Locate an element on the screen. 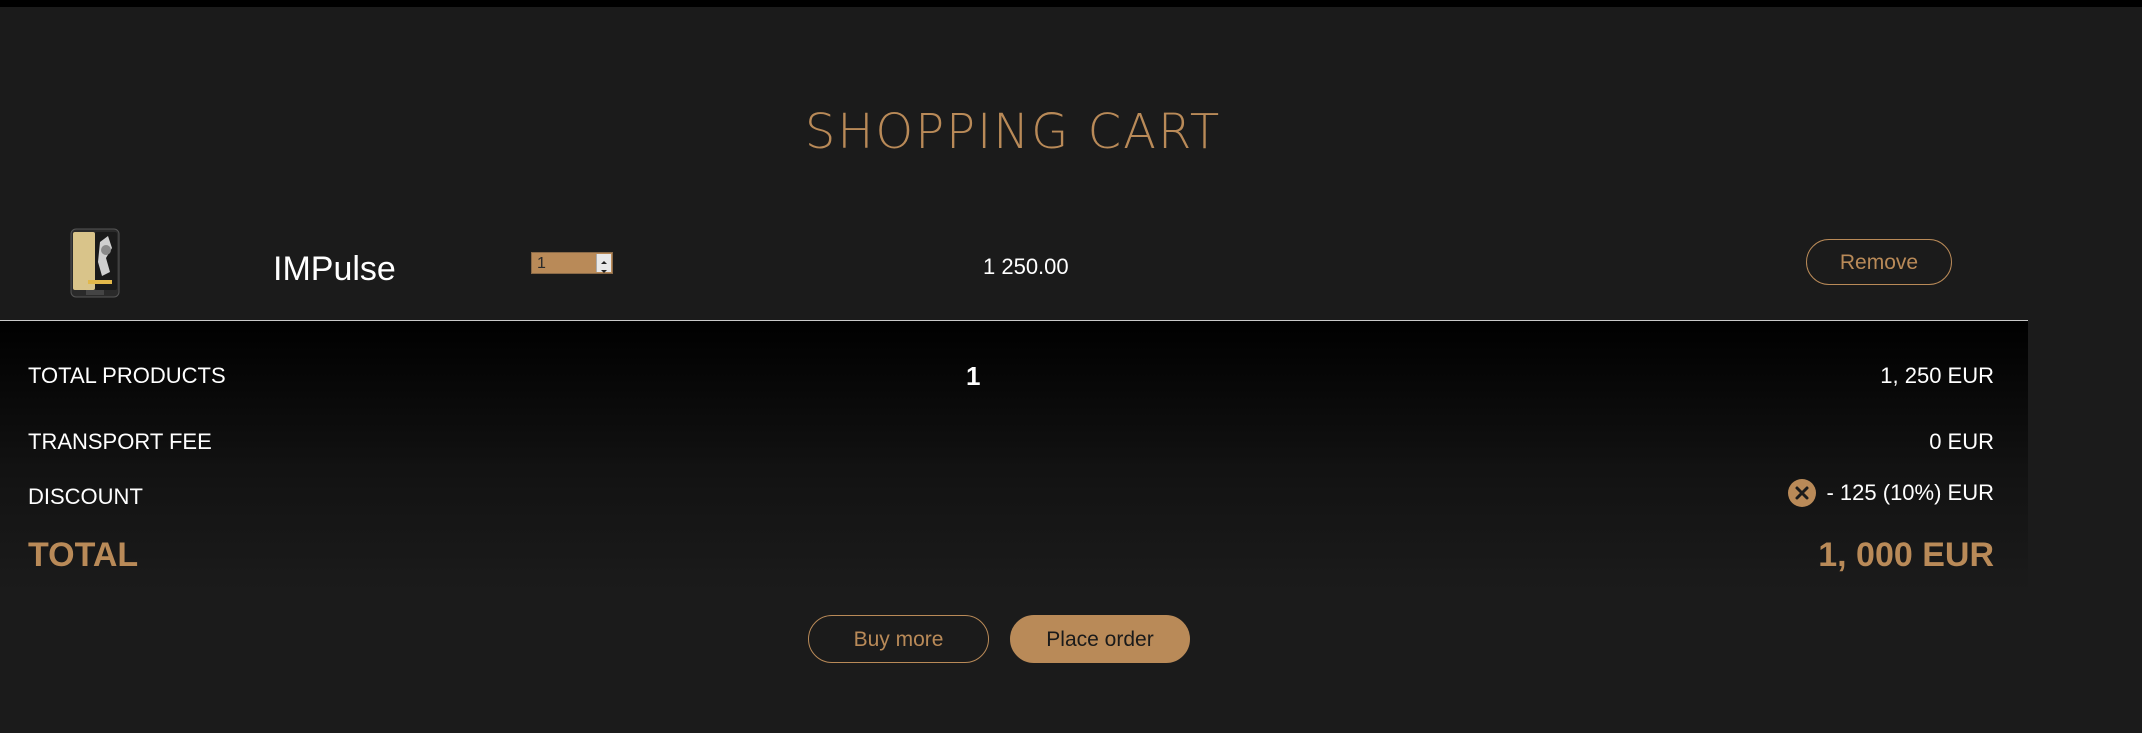 This screenshot has width=2142, height=733. discount-label: DISCOUNT is located at coordinates (85, 496).